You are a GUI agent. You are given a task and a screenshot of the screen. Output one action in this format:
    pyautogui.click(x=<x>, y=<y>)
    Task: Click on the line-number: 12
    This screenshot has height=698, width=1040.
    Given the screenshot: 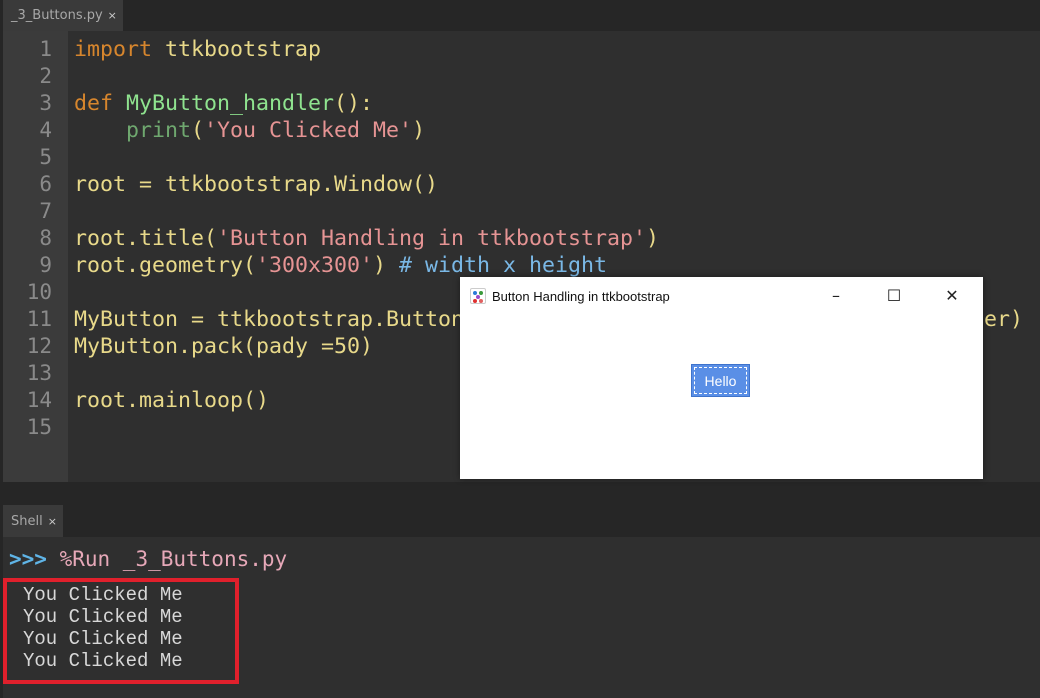 What is the action you would take?
    pyautogui.click(x=39, y=346)
    